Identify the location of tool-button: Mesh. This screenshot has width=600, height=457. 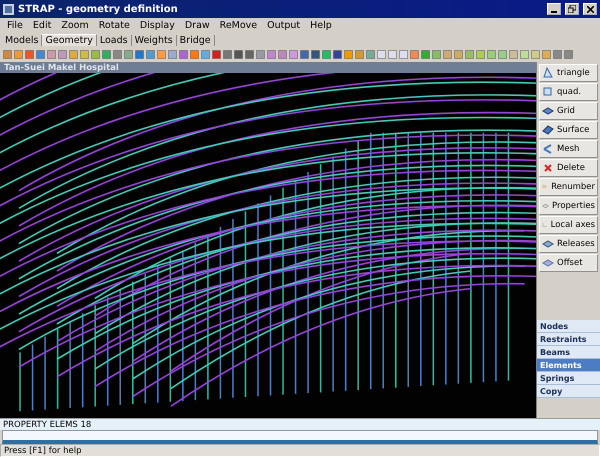
(568, 149).